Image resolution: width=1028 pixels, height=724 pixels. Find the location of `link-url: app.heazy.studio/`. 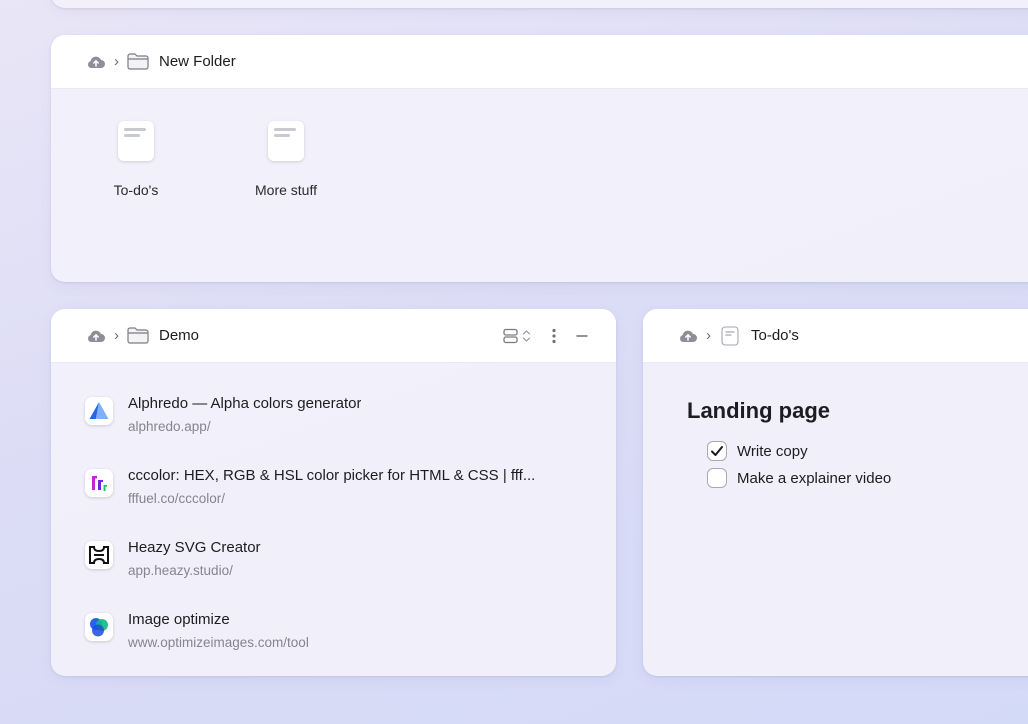

link-url: app.heazy.studio/ is located at coordinates (180, 570).